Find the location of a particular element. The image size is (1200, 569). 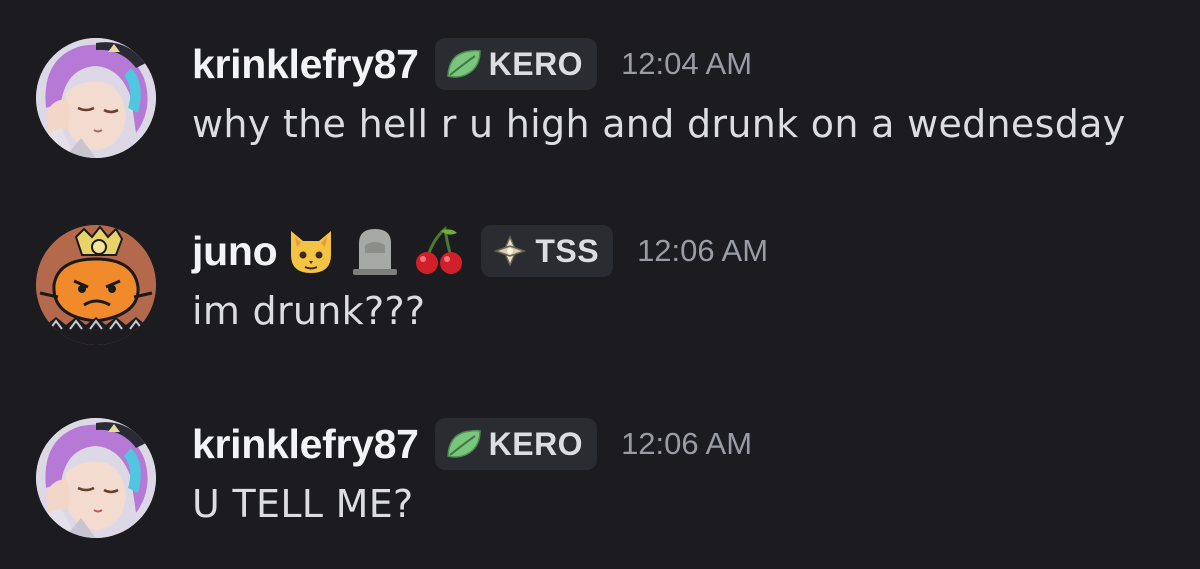

tag-label: TSS is located at coordinates (567, 250).